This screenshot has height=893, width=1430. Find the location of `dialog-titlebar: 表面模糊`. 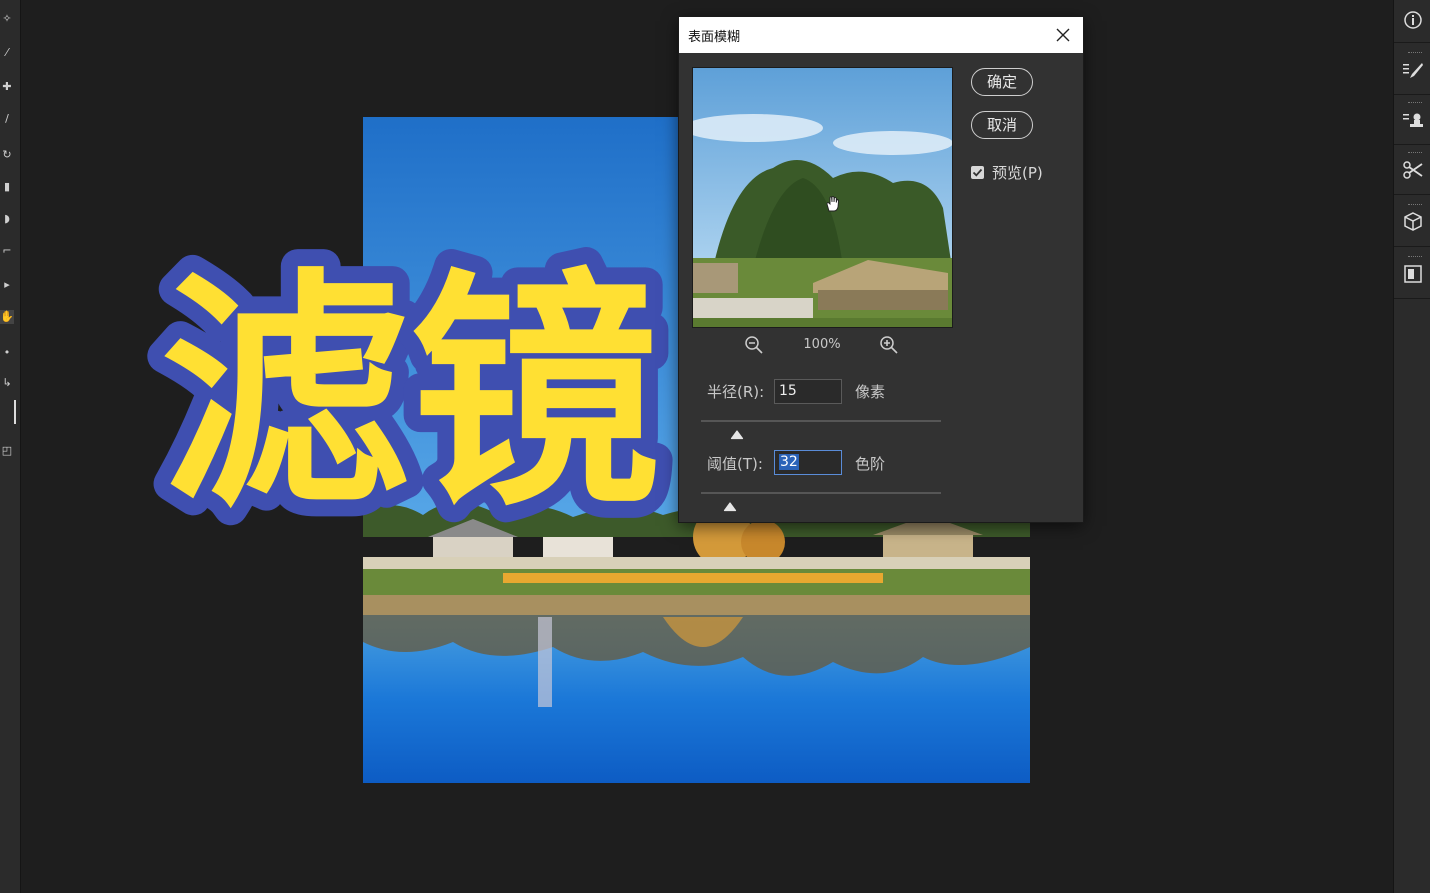

dialog-titlebar: 表面模糊 is located at coordinates (881, 35).